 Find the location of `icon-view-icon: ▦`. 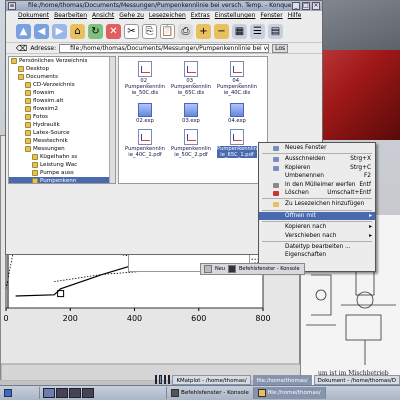

icon-view-icon: ▦ is located at coordinates (239, 31).